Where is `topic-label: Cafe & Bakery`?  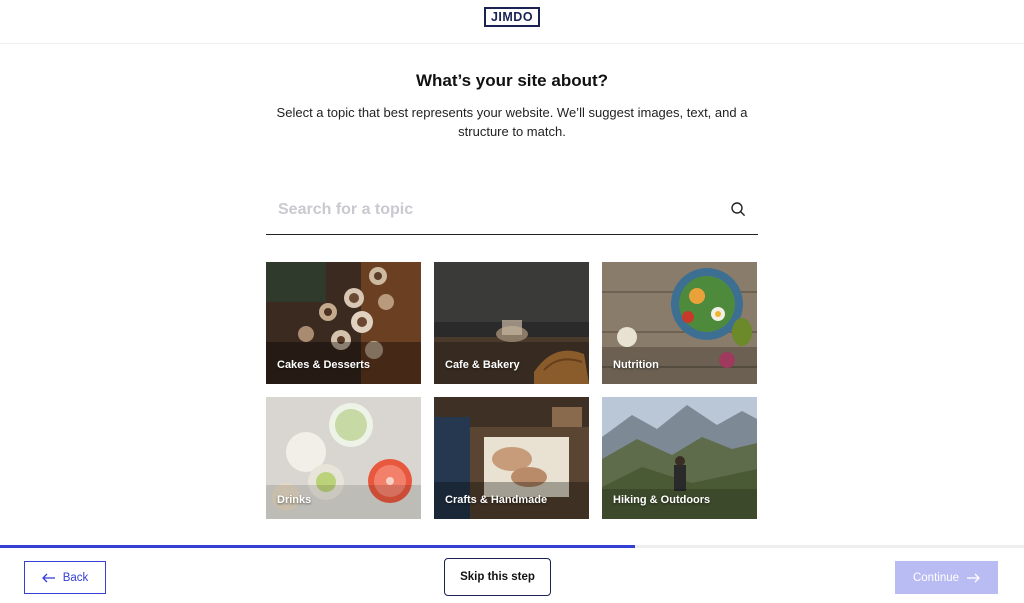
topic-label: Cafe & Bakery is located at coordinates (482, 365).